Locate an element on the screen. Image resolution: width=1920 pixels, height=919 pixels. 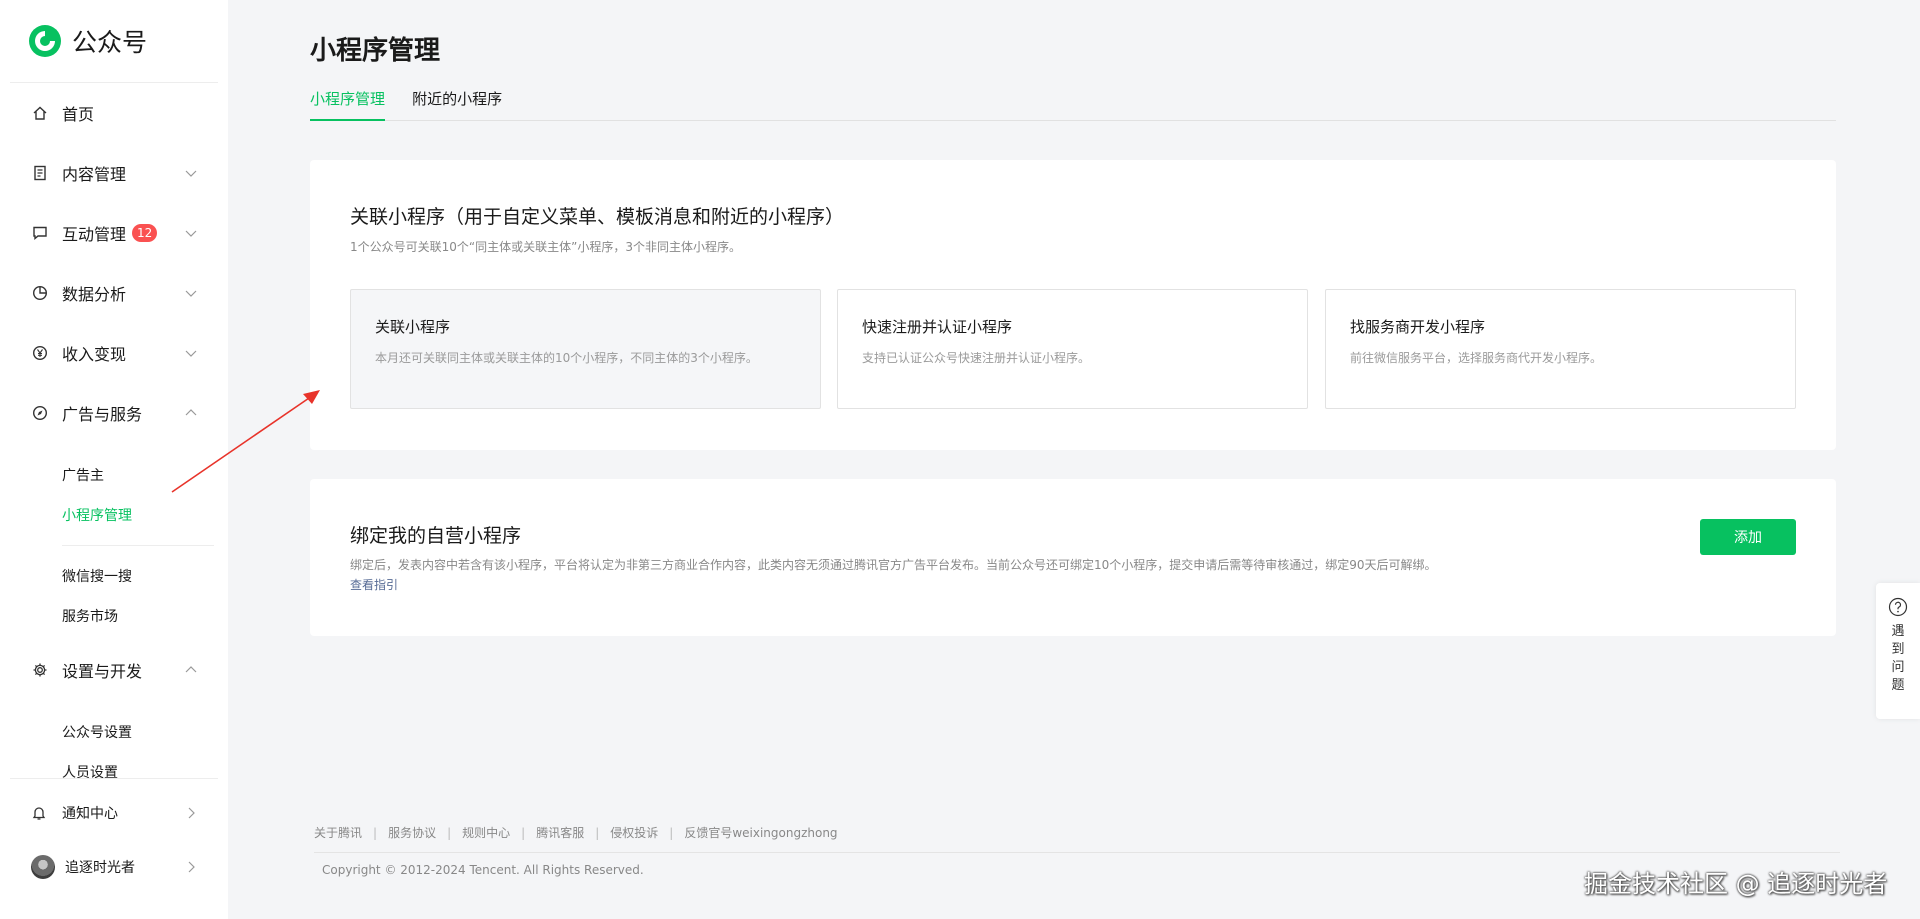
chevron-up-icon is located at coordinates (191, 669).